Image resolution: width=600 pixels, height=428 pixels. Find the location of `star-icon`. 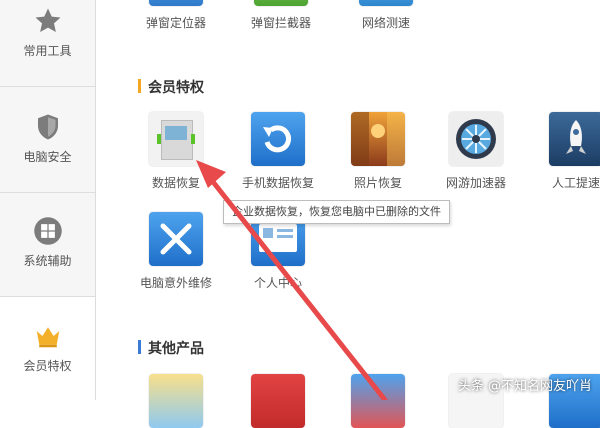

star-icon is located at coordinates (47, 20).